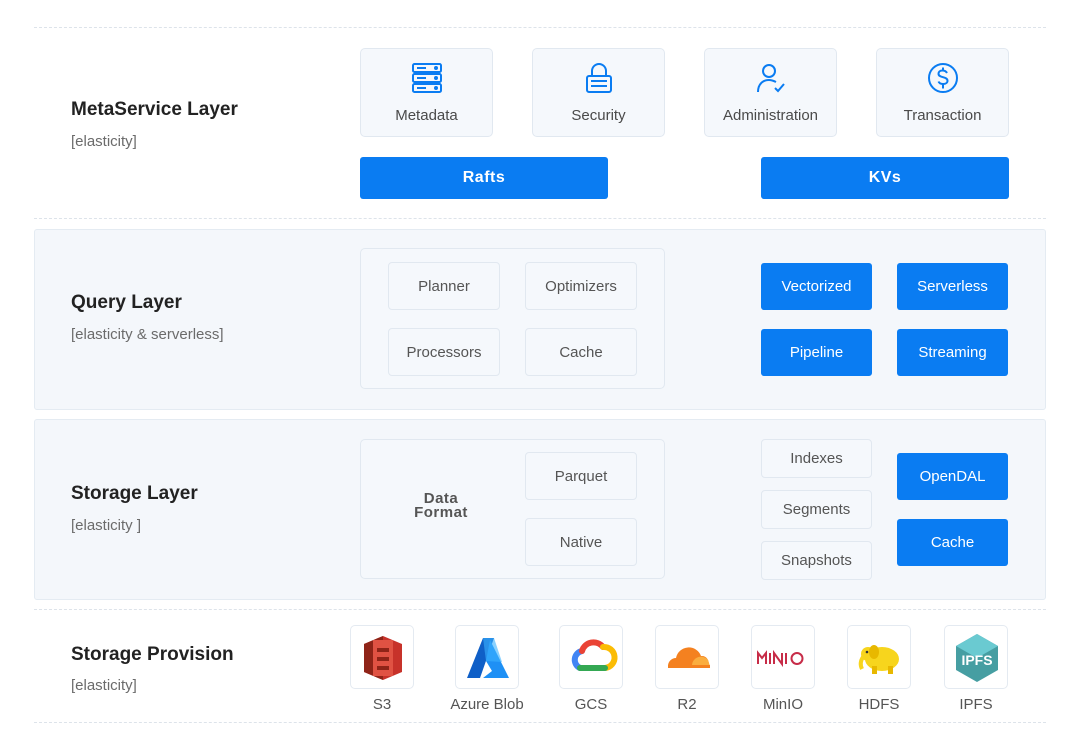 The image size is (1080, 751). What do you see at coordinates (581, 352) in the screenshot?
I see `query-cache-chip: Cache` at bounding box center [581, 352].